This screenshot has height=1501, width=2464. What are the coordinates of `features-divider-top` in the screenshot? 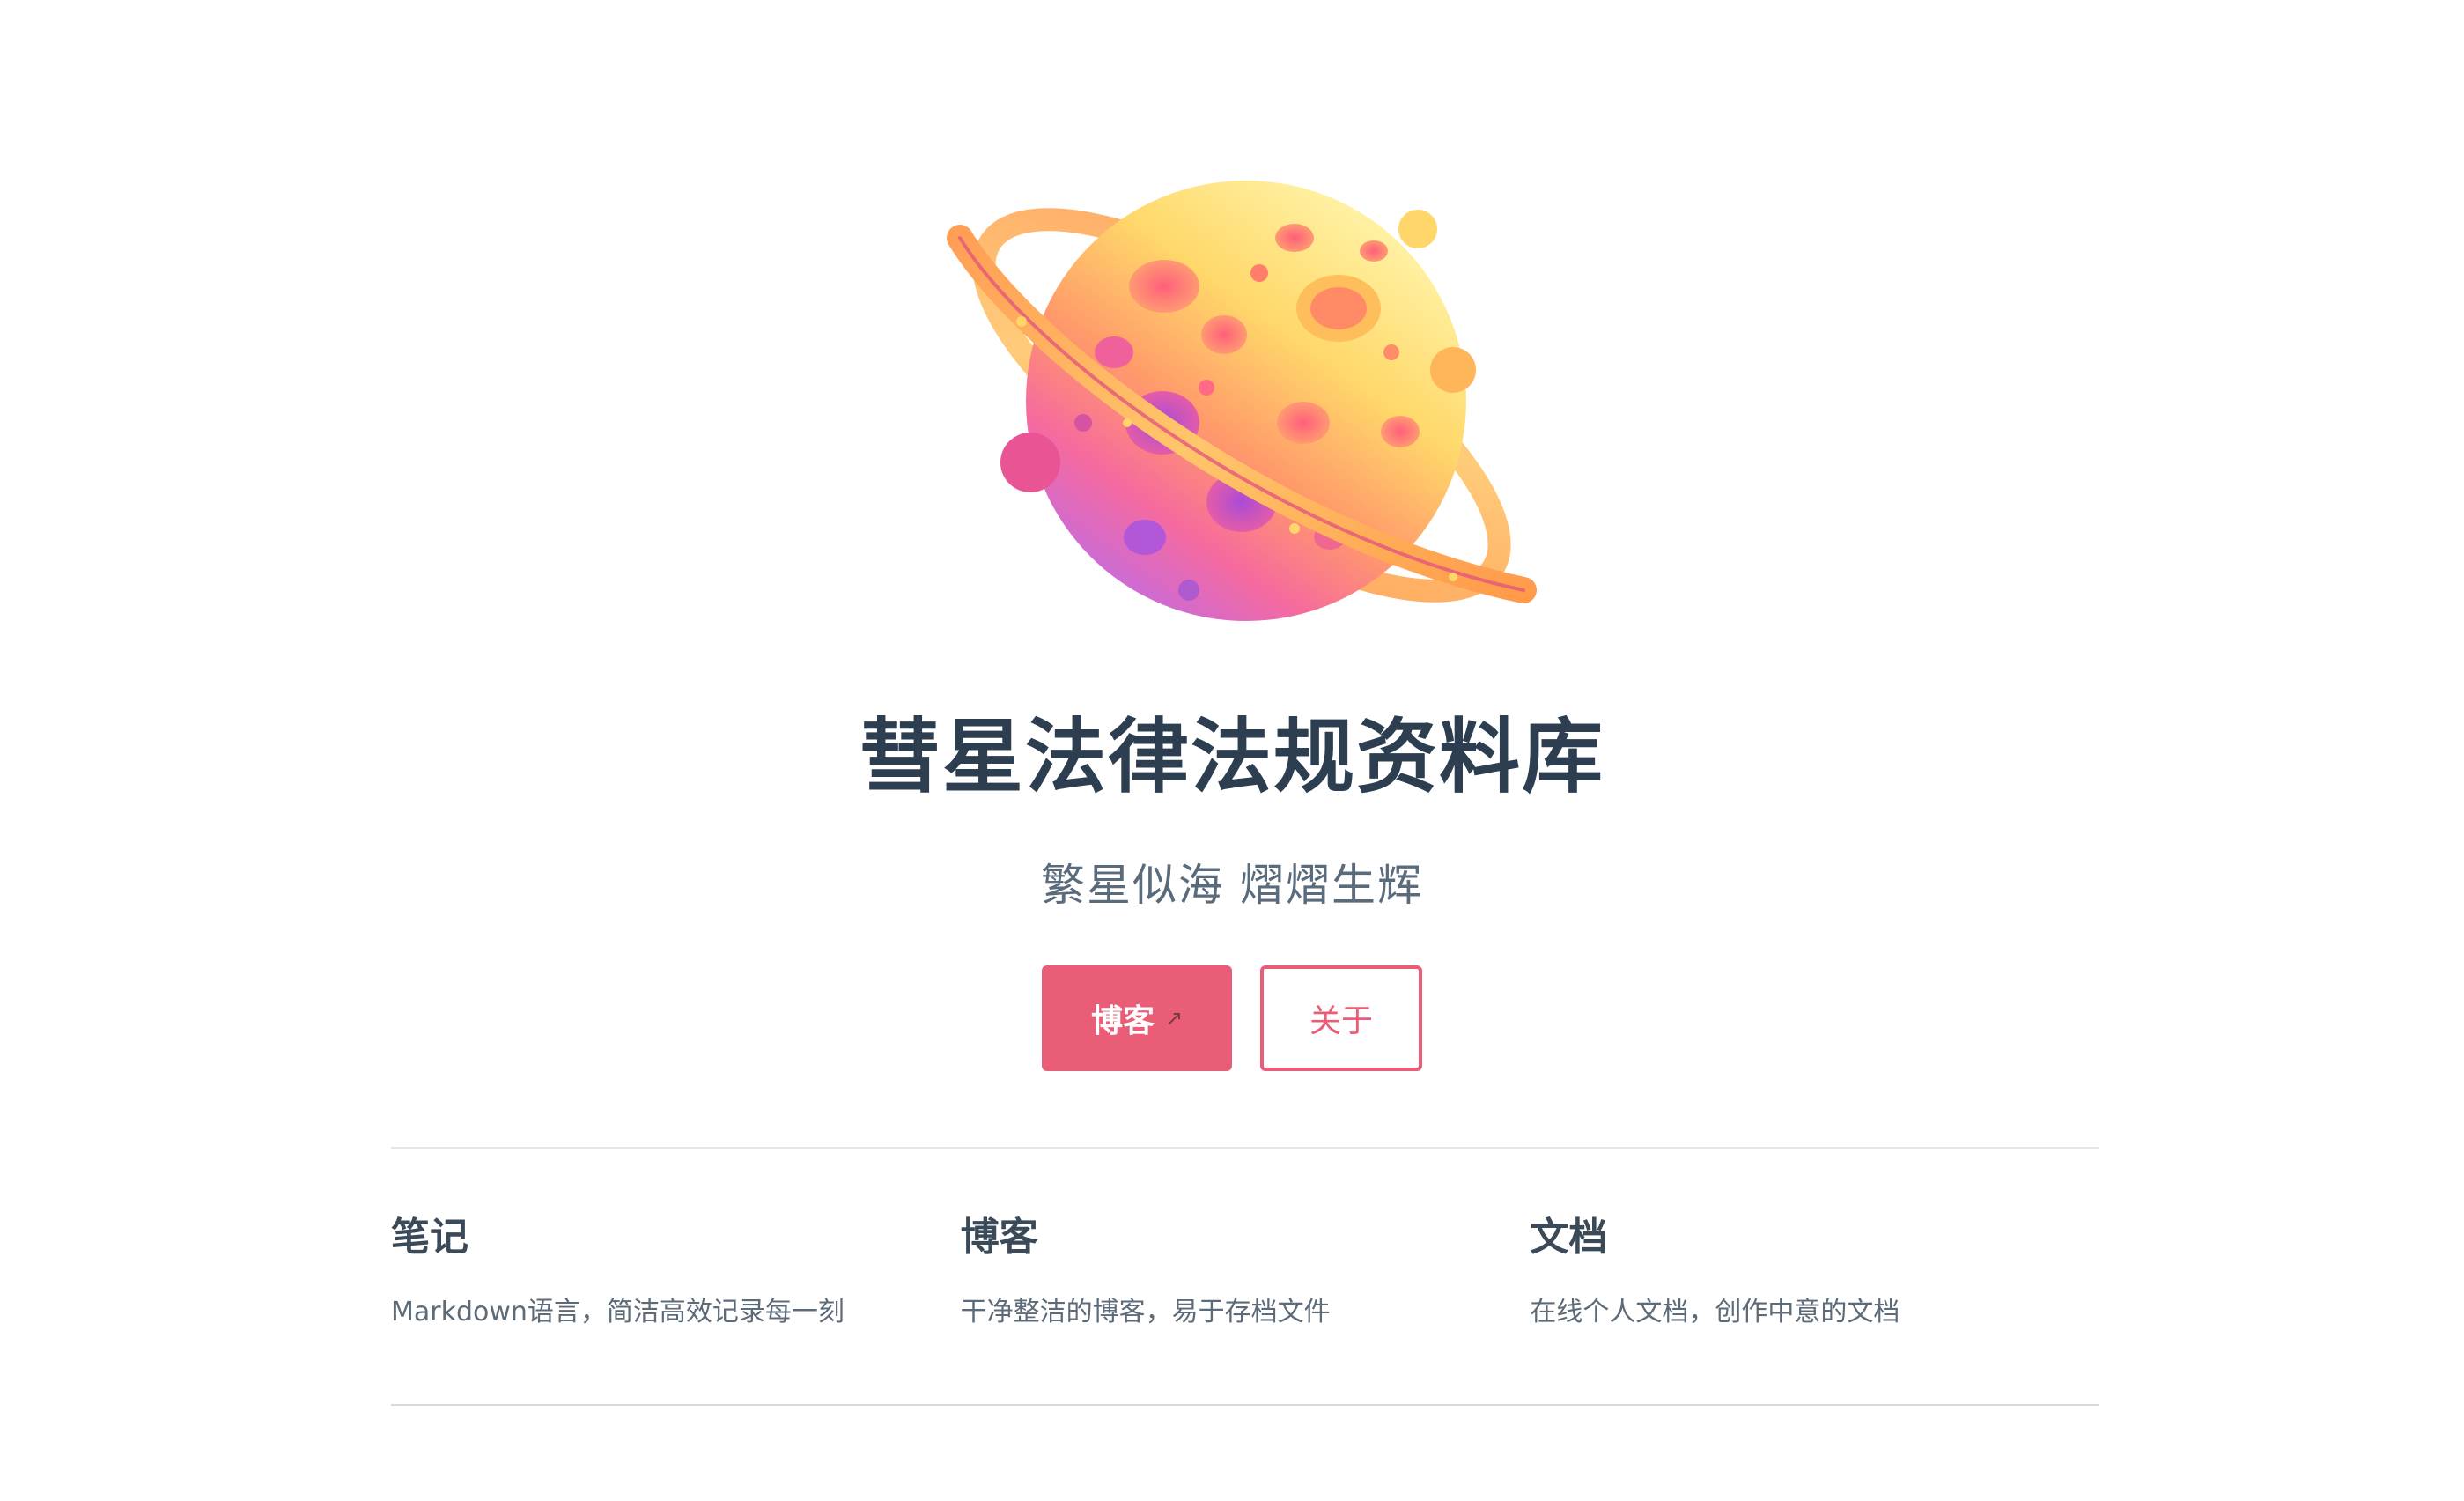 It's located at (1245, 1148).